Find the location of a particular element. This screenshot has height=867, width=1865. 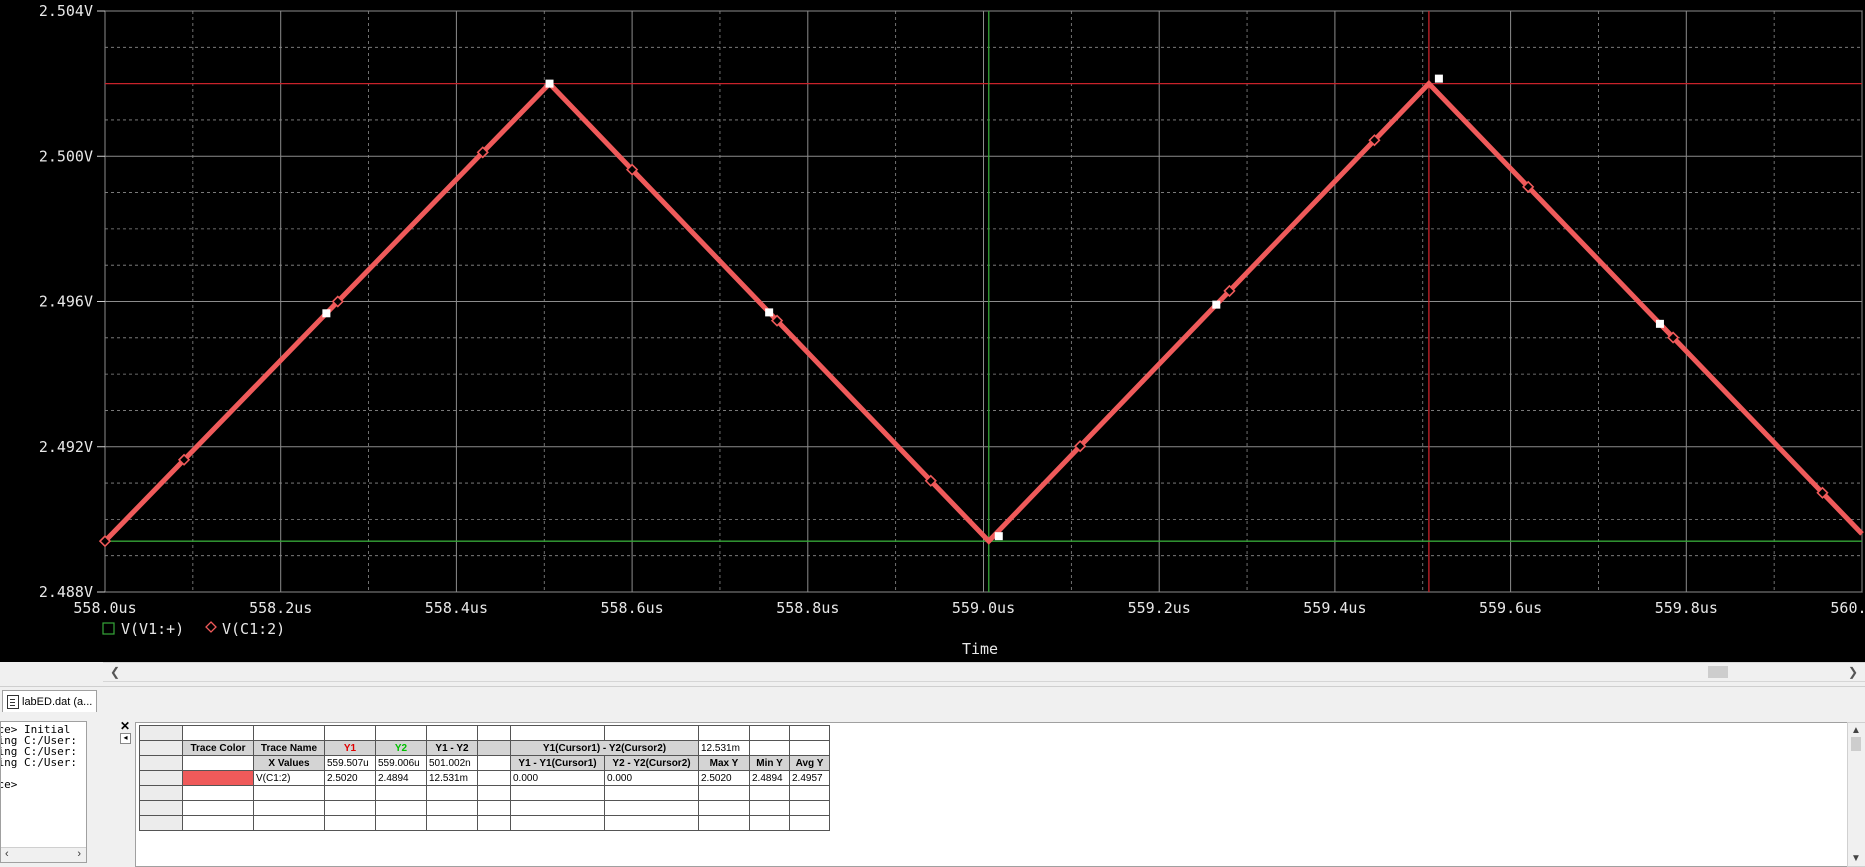

scroll-thumb is located at coordinates (1718, 672).